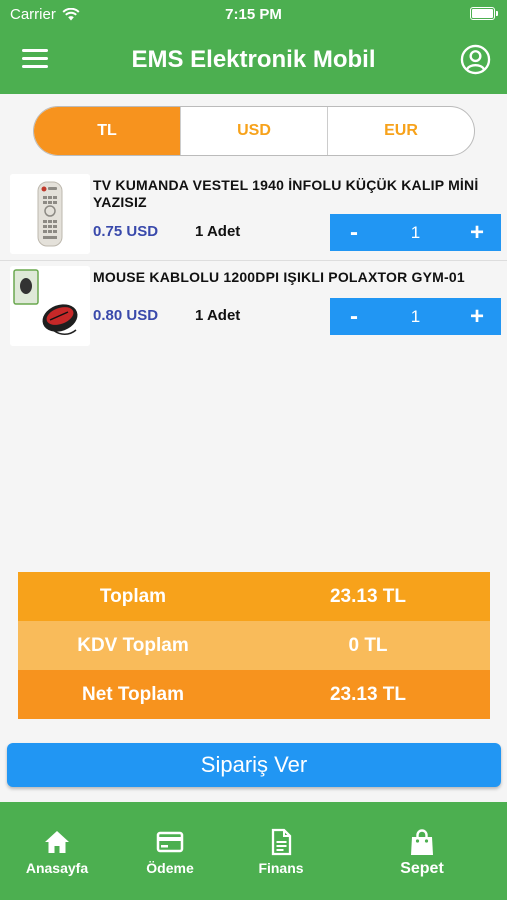 The height and width of the screenshot is (900, 507). I want to click on nav-item-finance: Finans, so click(281, 852).